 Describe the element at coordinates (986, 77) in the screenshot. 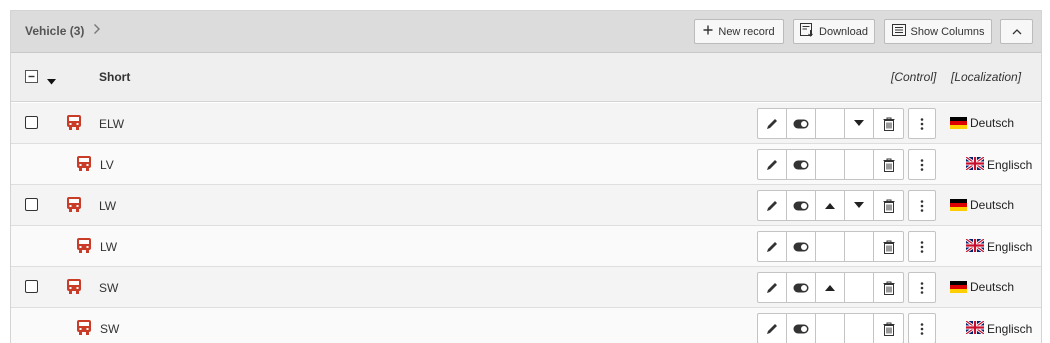

I see `column-header-localization: [Localization]` at that location.